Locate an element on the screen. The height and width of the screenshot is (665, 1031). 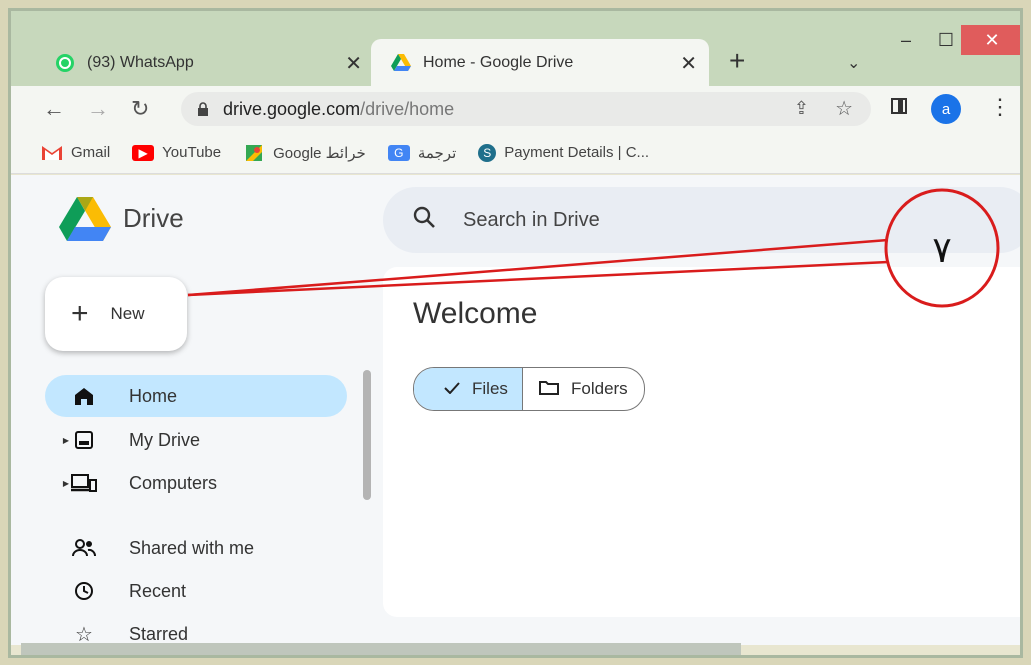
app-name: Drive is located at coordinates (153, 218).